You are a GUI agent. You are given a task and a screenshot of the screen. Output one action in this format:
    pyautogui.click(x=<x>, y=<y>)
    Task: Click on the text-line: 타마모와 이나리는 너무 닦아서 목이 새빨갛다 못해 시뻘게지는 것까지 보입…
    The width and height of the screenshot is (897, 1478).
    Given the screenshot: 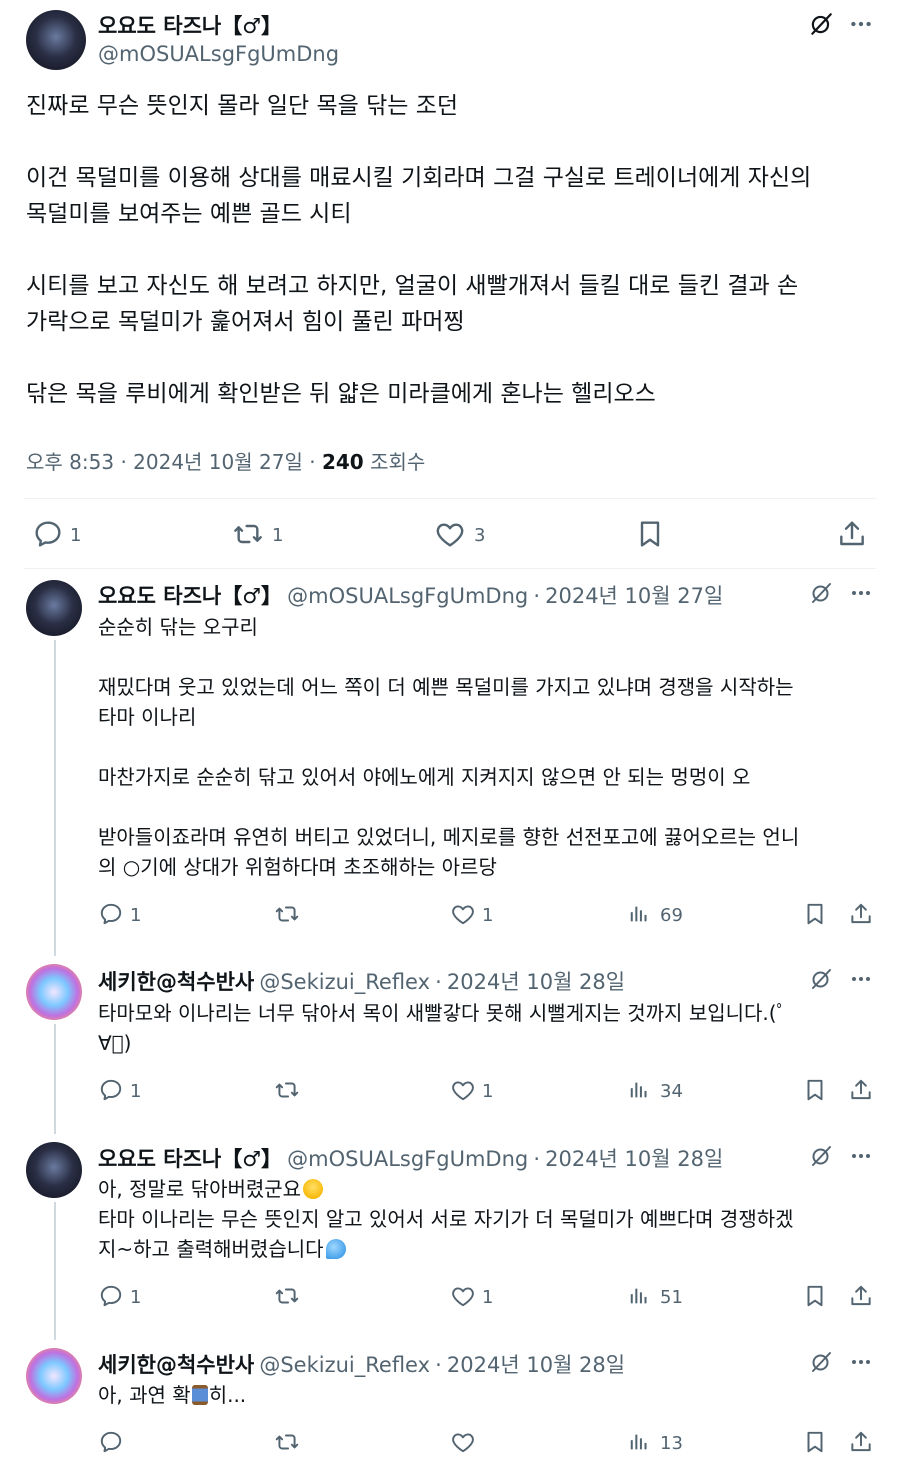 What is the action you would take?
    pyautogui.click(x=442, y=1013)
    